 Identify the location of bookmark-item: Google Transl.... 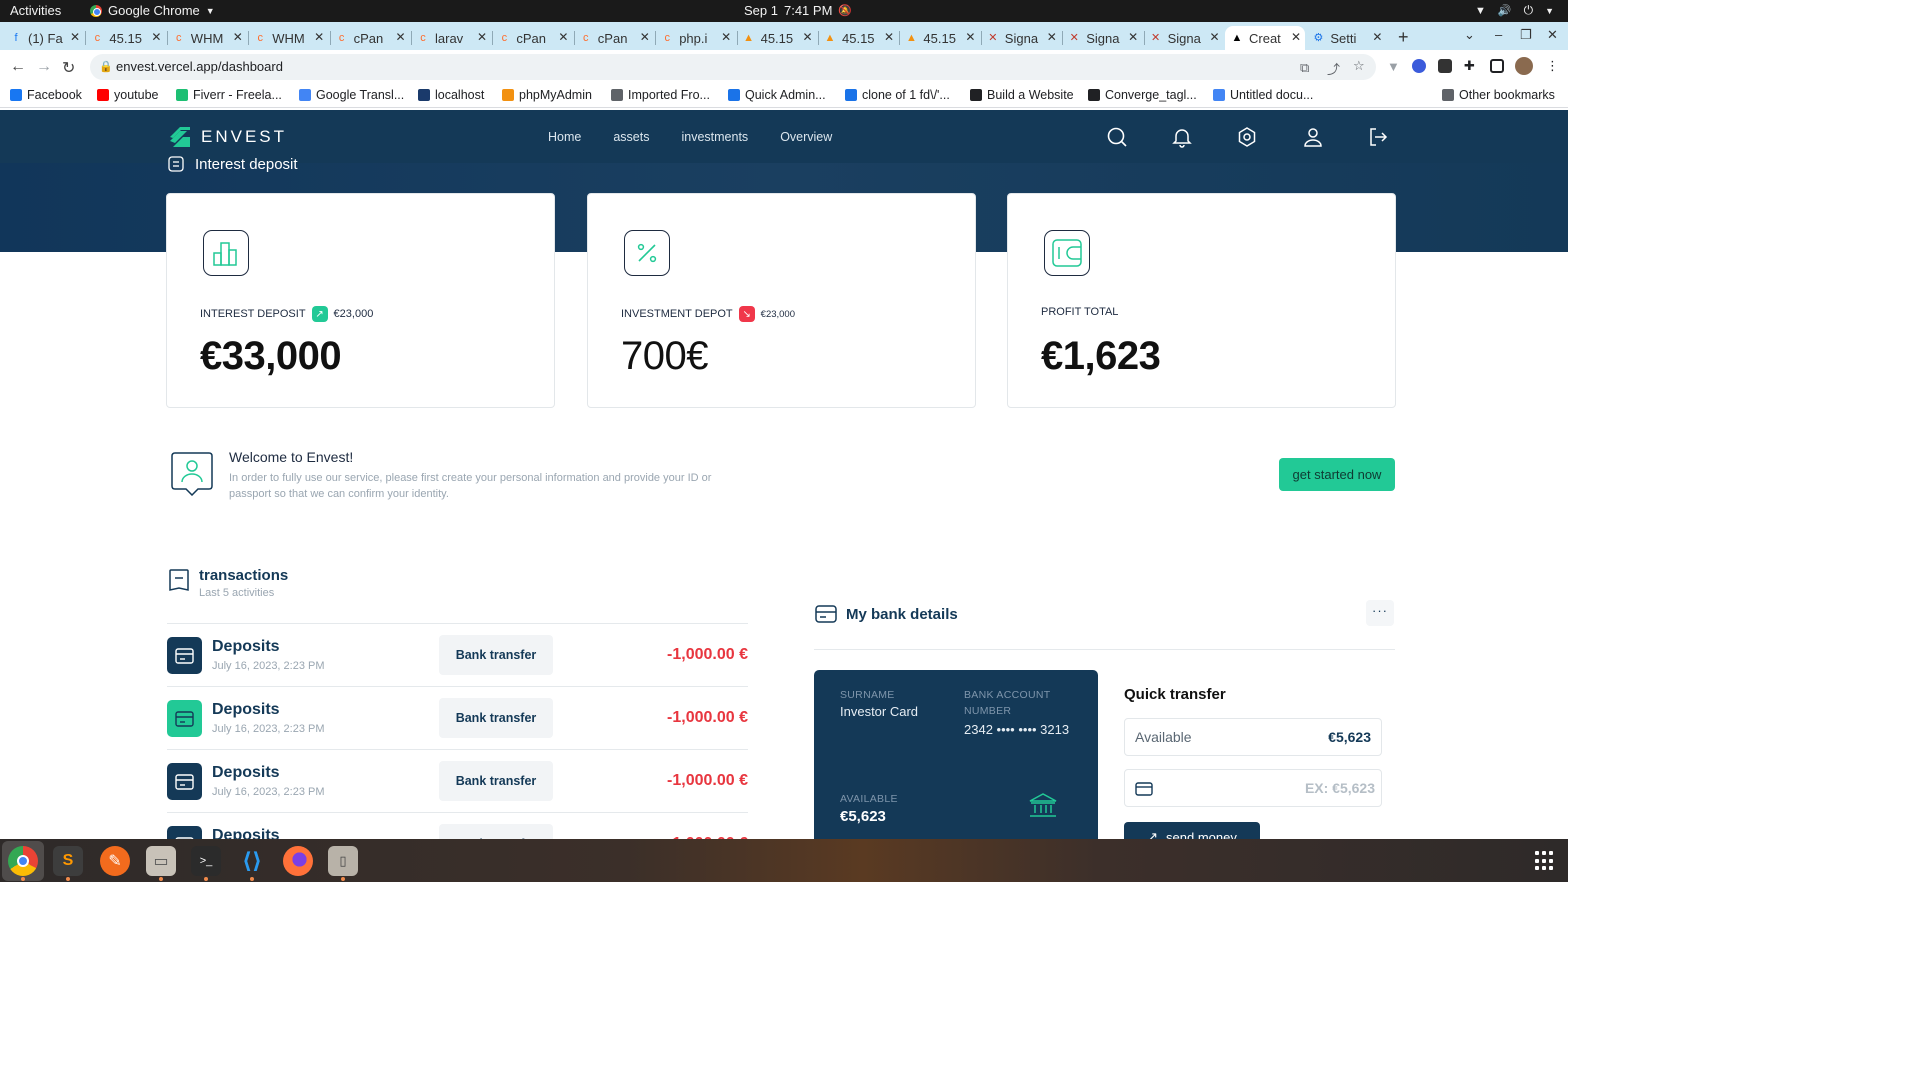
(351, 95).